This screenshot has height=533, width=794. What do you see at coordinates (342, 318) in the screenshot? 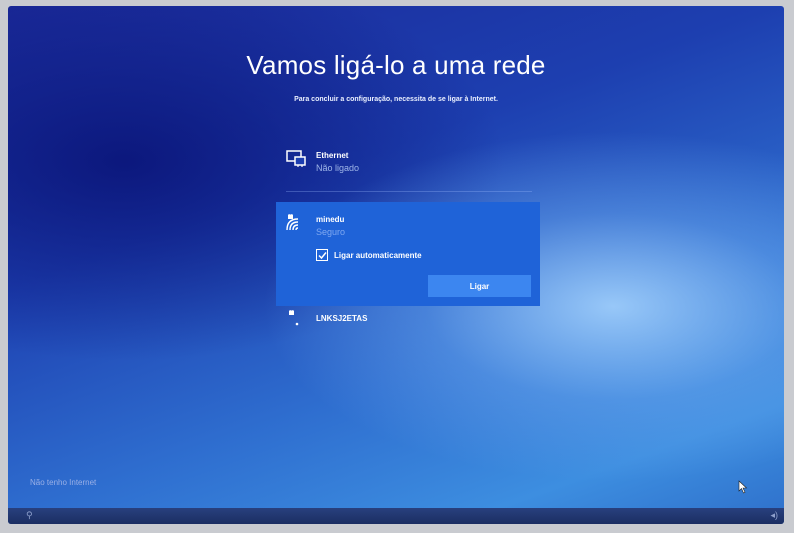
I see `network-name: LNKSJ2ETAS` at bounding box center [342, 318].